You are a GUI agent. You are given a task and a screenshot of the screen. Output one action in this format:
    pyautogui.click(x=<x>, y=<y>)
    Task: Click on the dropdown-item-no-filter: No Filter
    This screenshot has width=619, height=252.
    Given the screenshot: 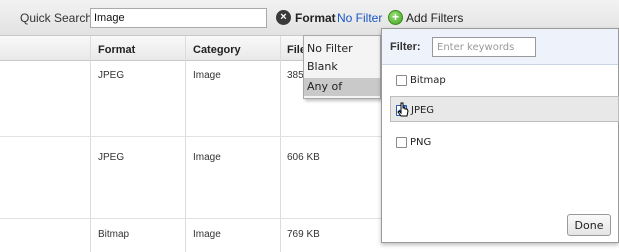 What is the action you would take?
    pyautogui.click(x=342, y=49)
    